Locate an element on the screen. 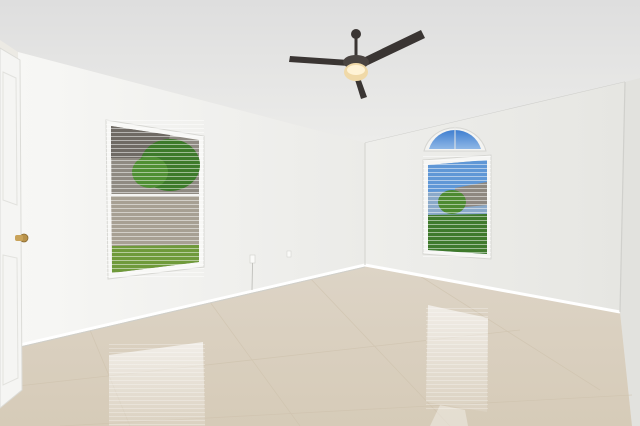  wall-outlet-small is located at coordinates (289, 254).